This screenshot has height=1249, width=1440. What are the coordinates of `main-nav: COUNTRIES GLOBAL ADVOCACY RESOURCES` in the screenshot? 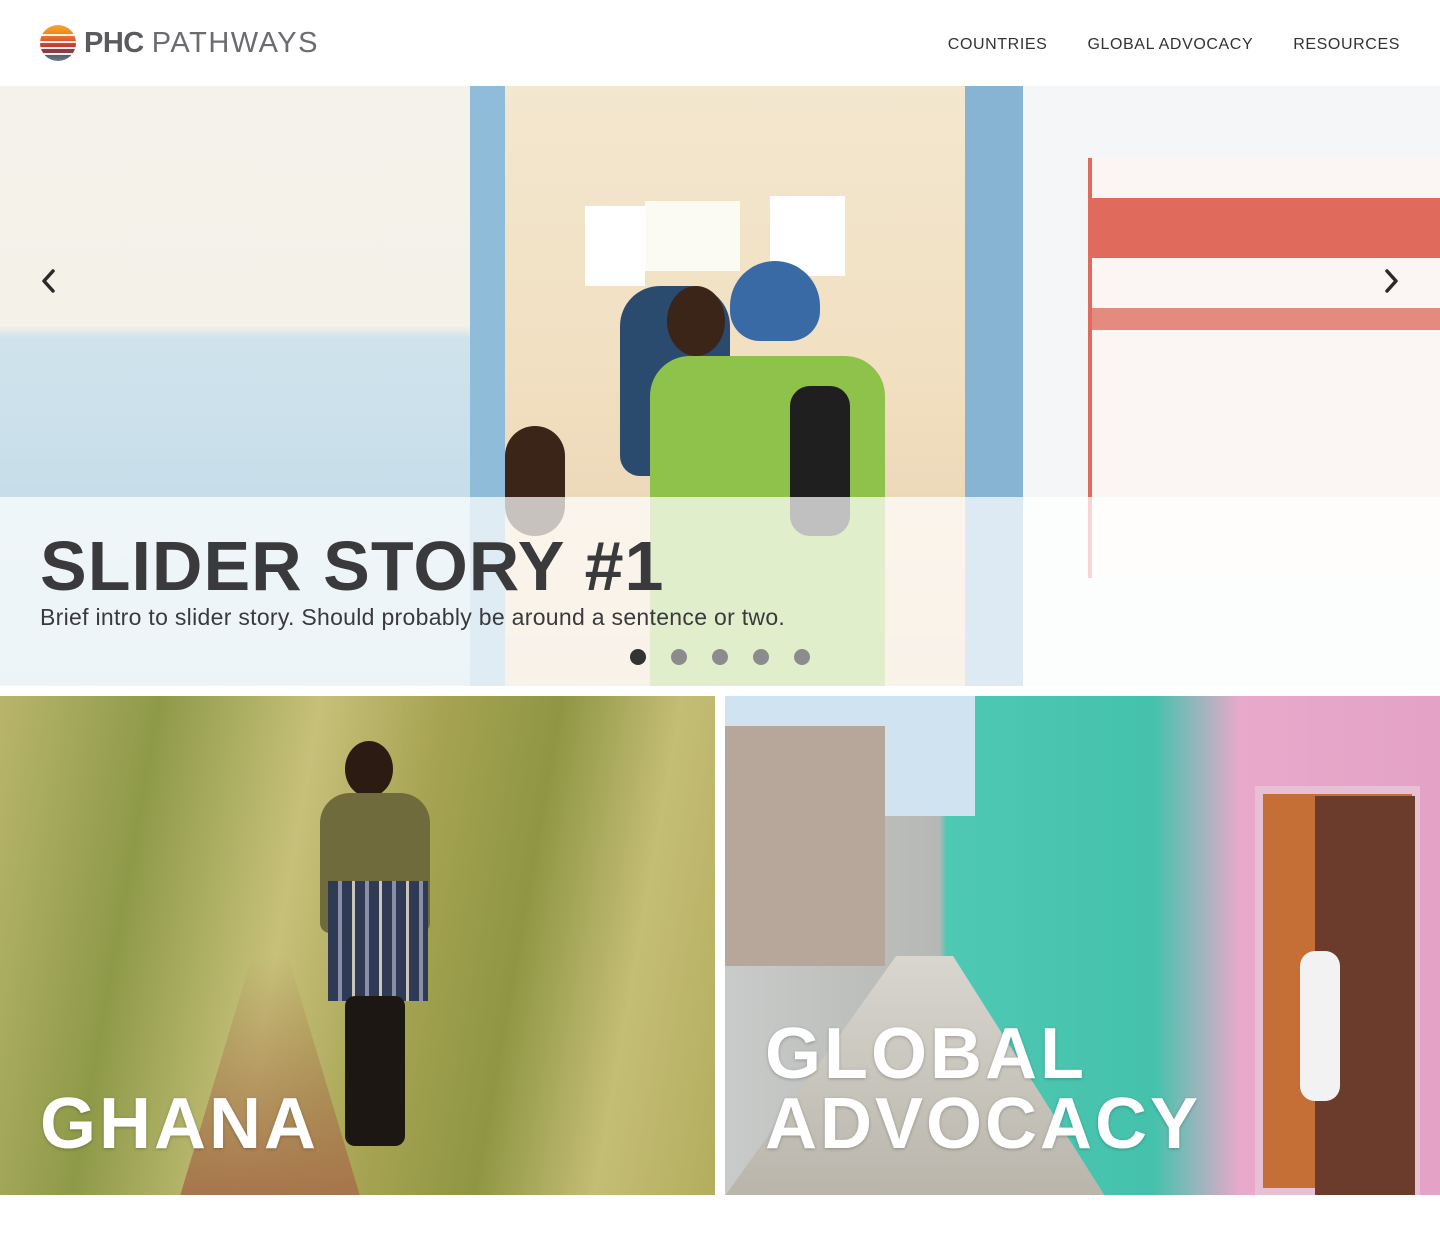 It's located at (1174, 45).